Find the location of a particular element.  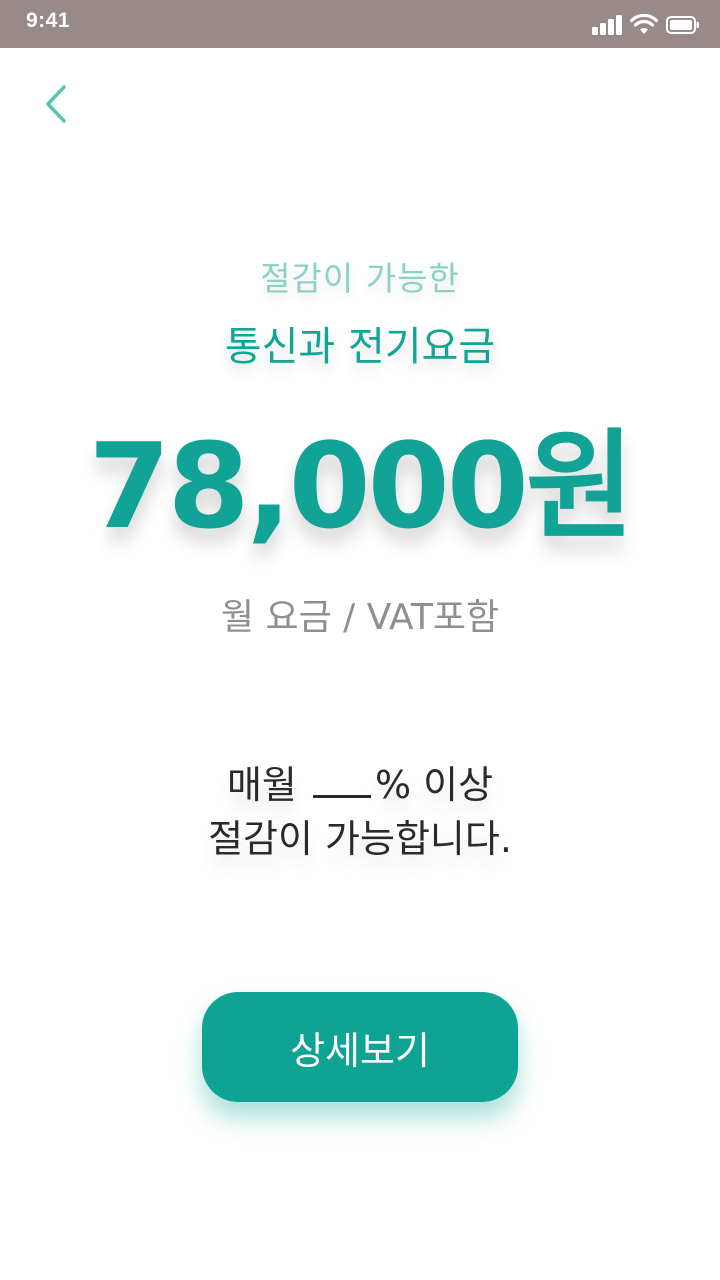

hero-title: 통신과 전기요금 is located at coordinates (360, 347).